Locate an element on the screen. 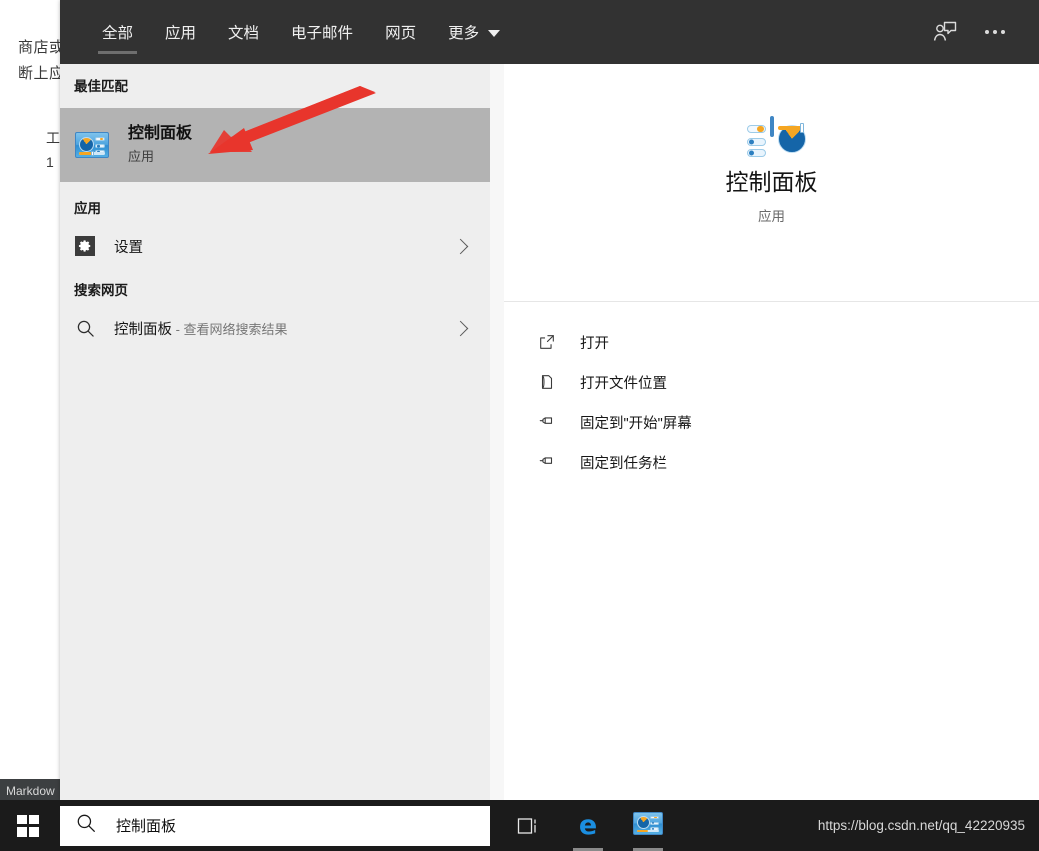 The height and width of the screenshot is (851, 1039). apps-section-header: 应用 is located at coordinates (87, 208).